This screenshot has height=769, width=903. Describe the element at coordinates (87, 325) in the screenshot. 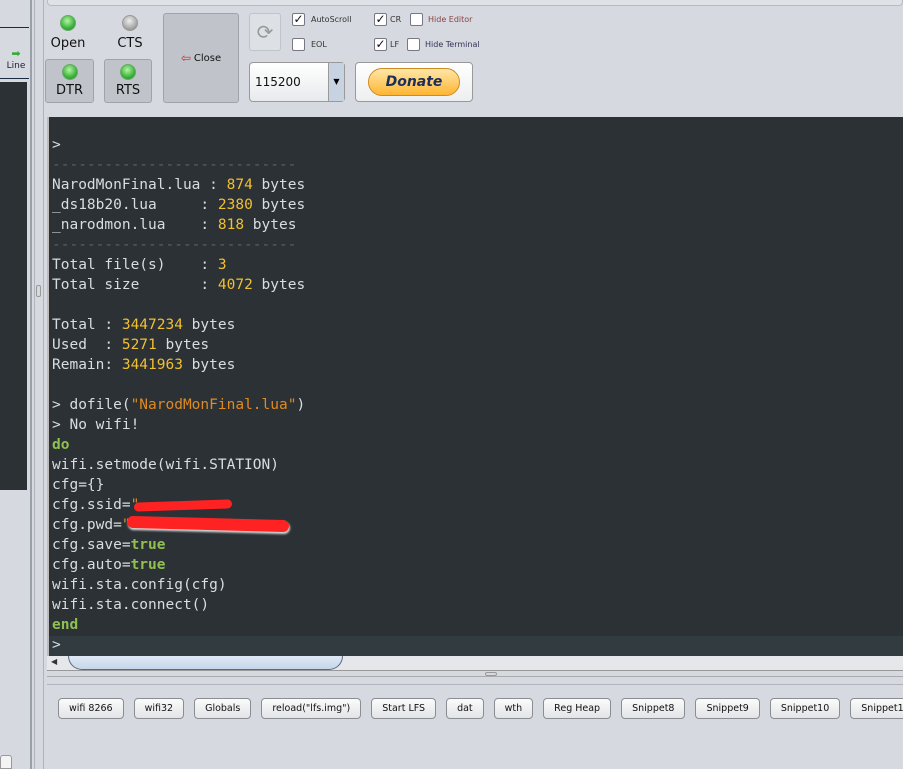

I see `terminal-token-text: Total :` at that location.